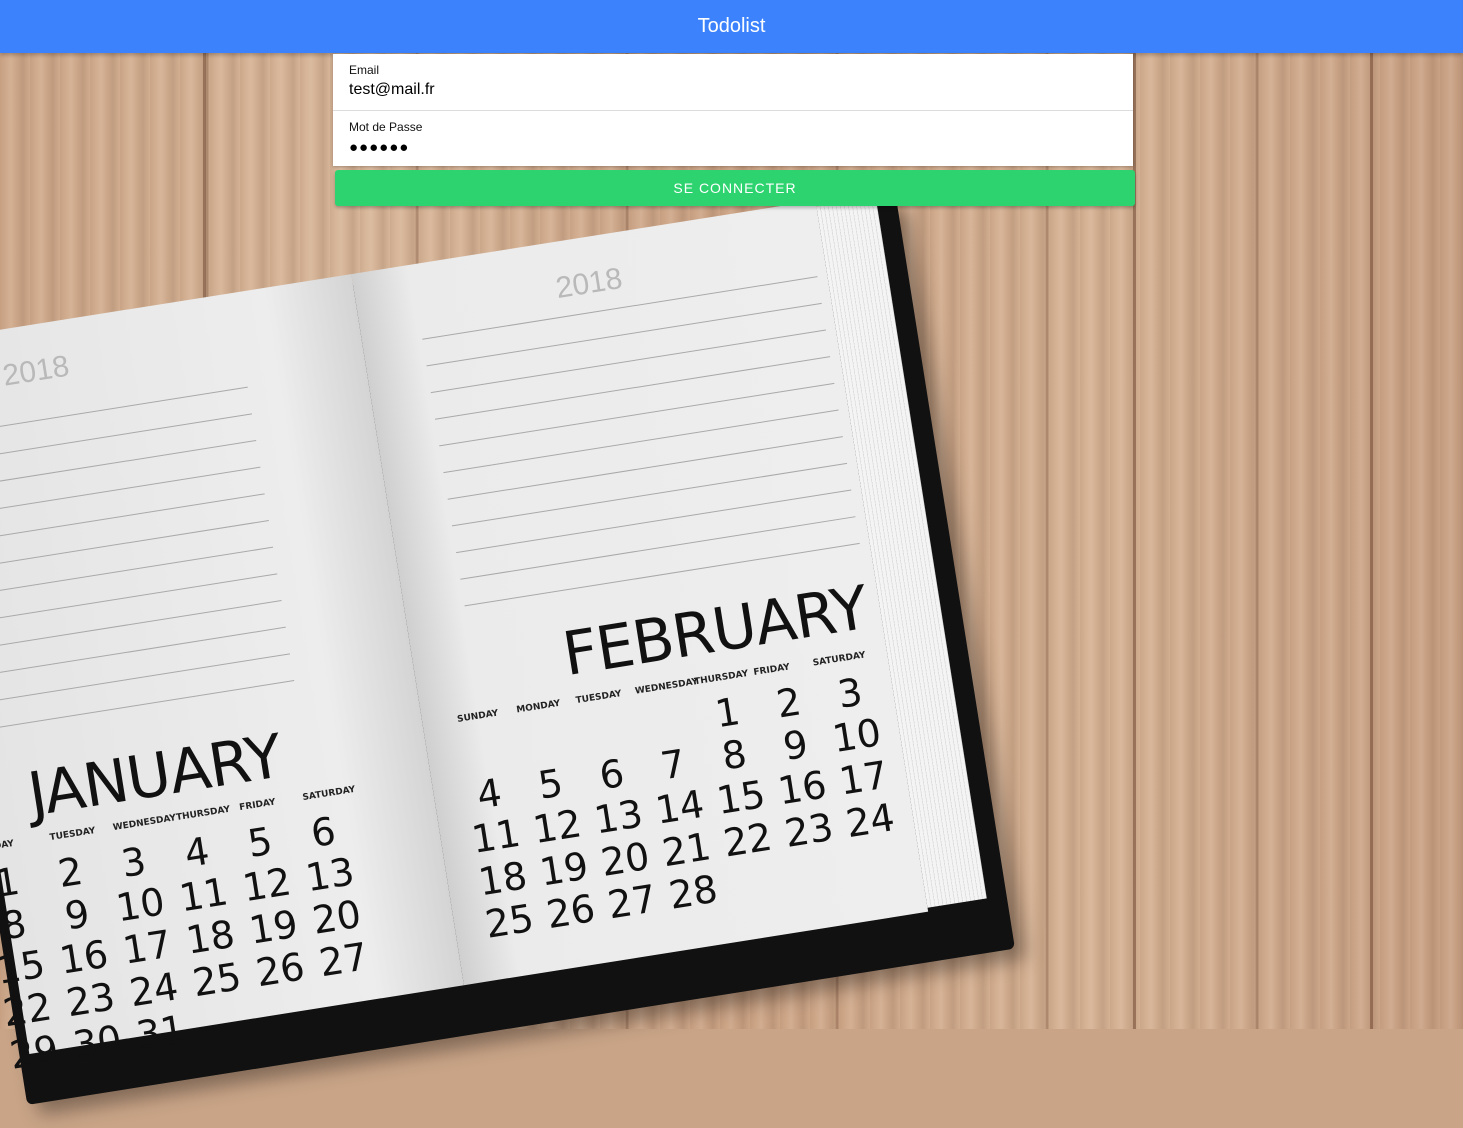  Describe the element at coordinates (735, 188) in the screenshot. I see `login-button: SE CONNECTER` at that location.